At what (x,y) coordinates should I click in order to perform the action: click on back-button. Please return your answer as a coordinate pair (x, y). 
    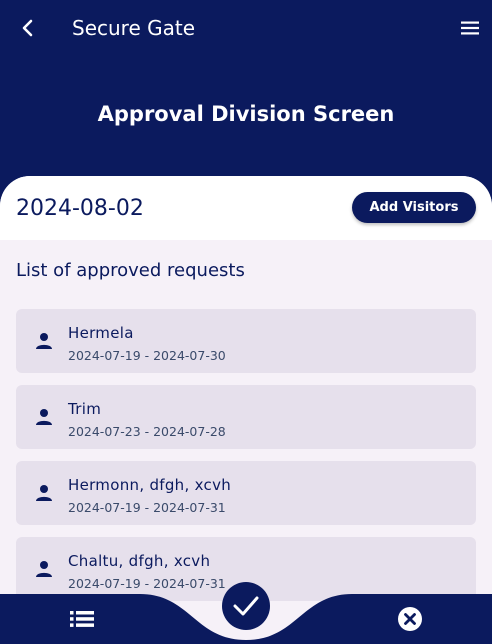
    Looking at the image, I should click on (28, 28).